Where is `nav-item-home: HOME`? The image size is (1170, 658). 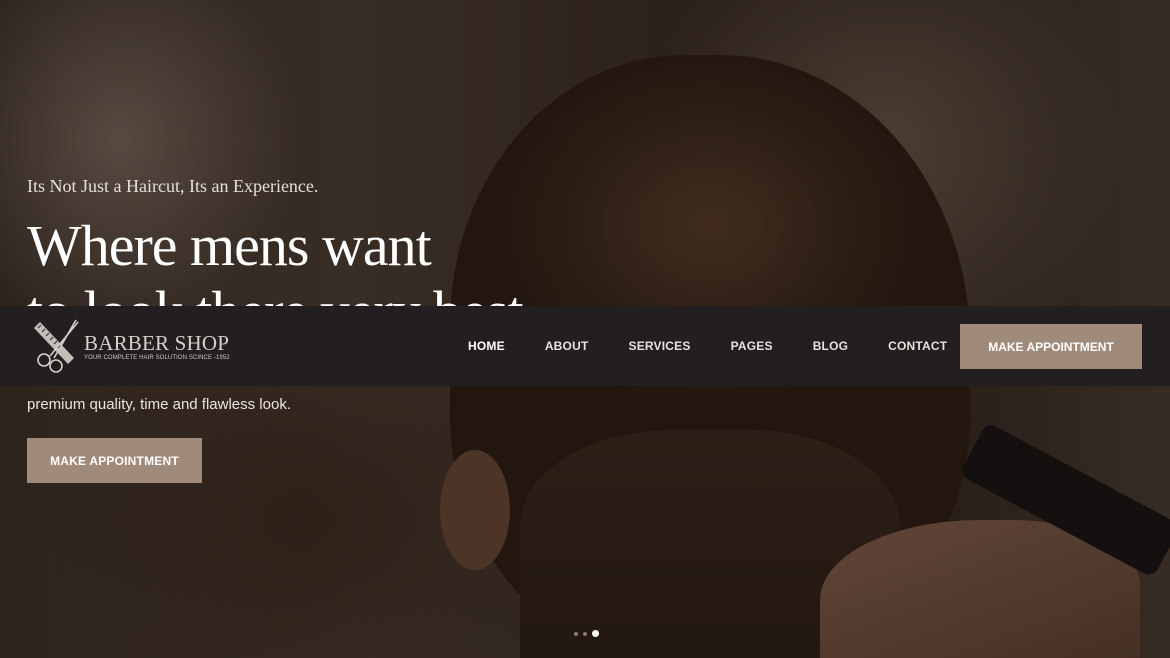
nav-item-home: HOME is located at coordinates (486, 346).